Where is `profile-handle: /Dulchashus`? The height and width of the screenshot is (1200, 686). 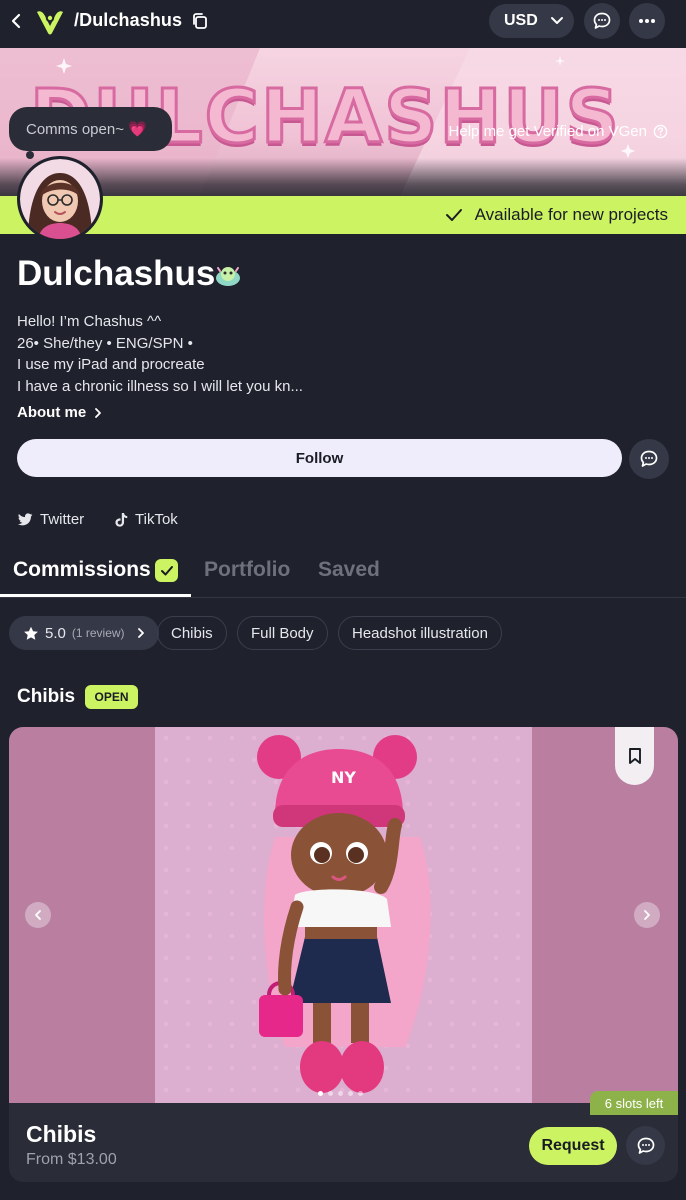 profile-handle: /Dulchashus is located at coordinates (128, 20).